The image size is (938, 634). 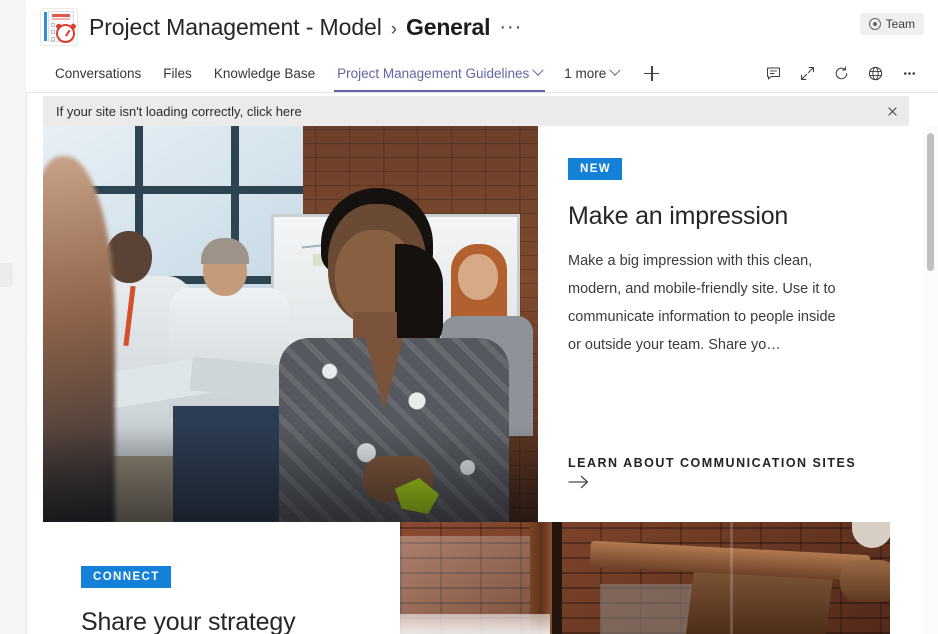 I want to click on add-tab-button, so click(x=651, y=73).